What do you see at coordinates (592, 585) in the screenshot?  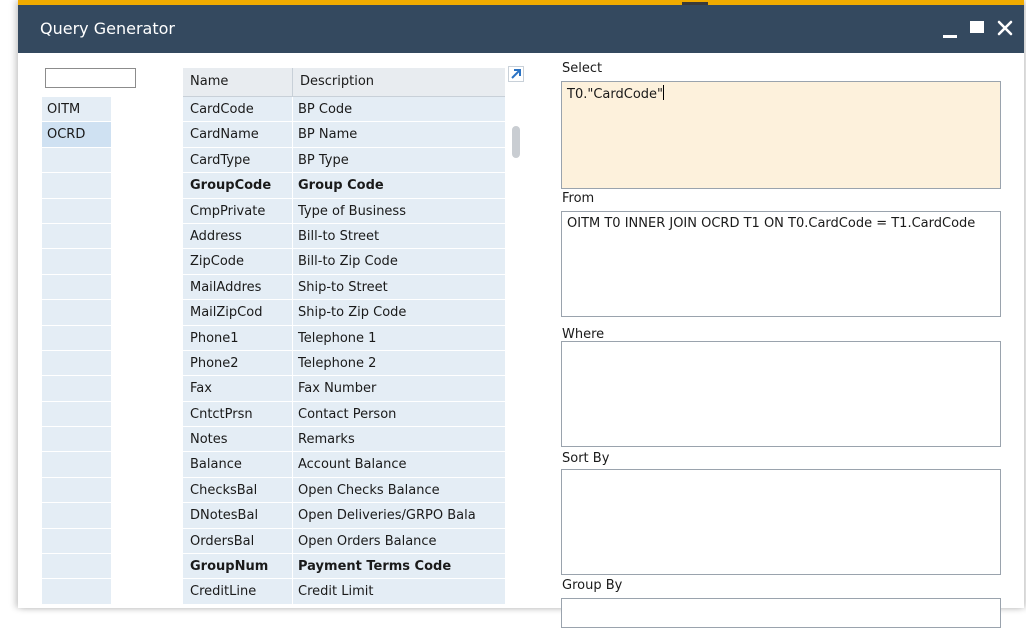 I see `groupby-label: Group By` at bounding box center [592, 585].